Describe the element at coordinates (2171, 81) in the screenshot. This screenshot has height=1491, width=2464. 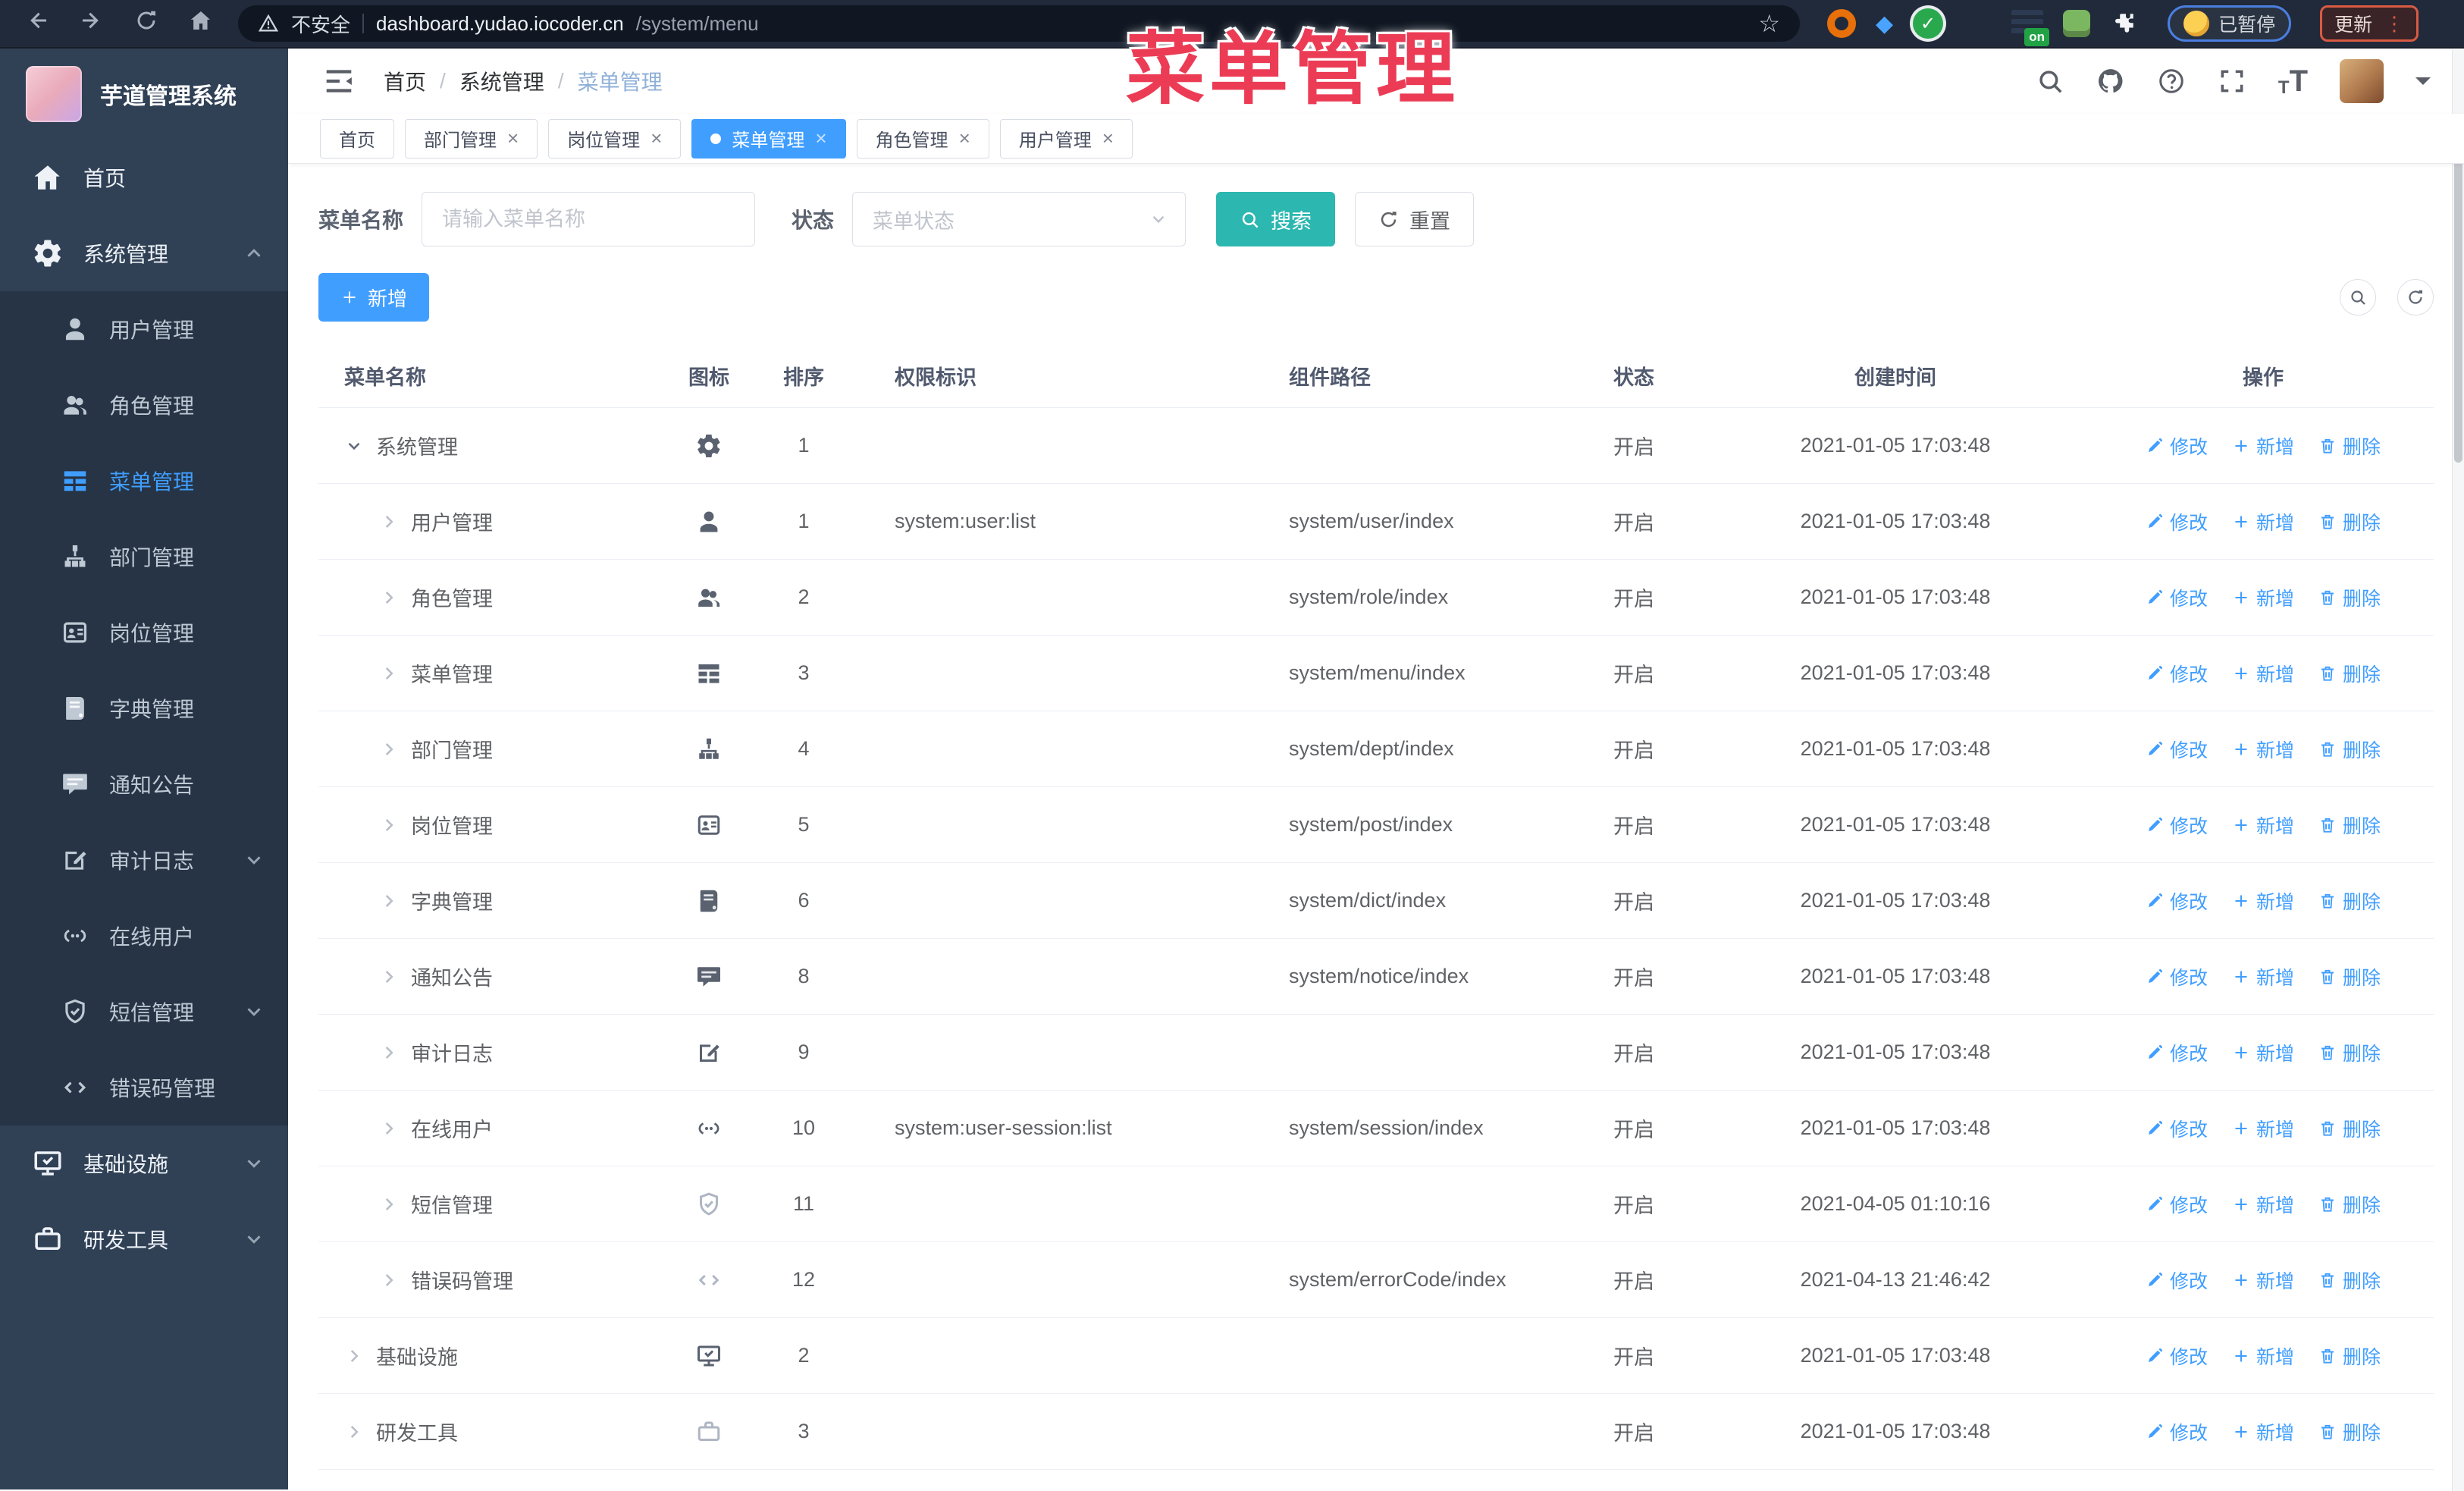
I see `help-icon` at that location.